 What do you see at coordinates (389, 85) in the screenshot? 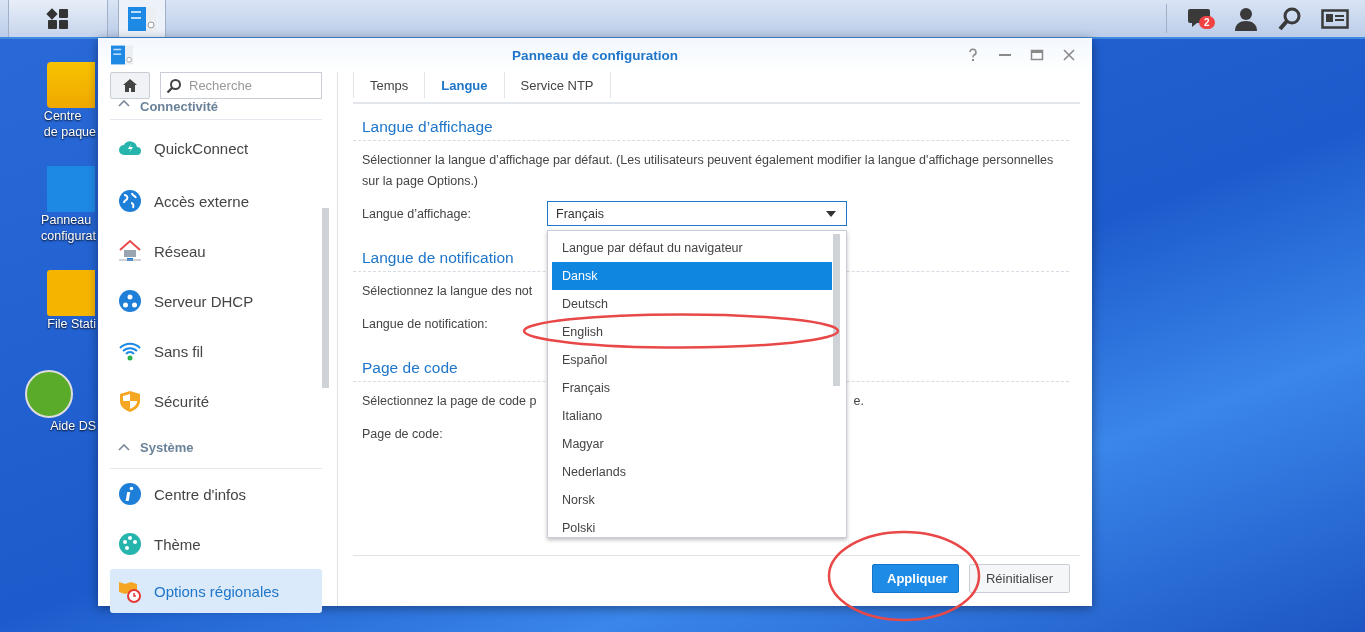
I see `tab: Temps` at bounding box center [389, 85].